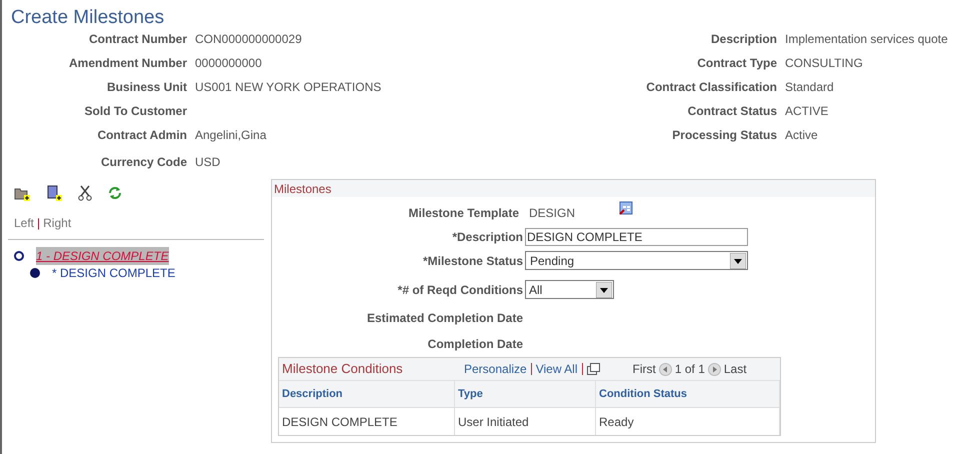  Describe the element at coordinates (367, 393) in the screenshot. I see `column-header: Description` at that location.